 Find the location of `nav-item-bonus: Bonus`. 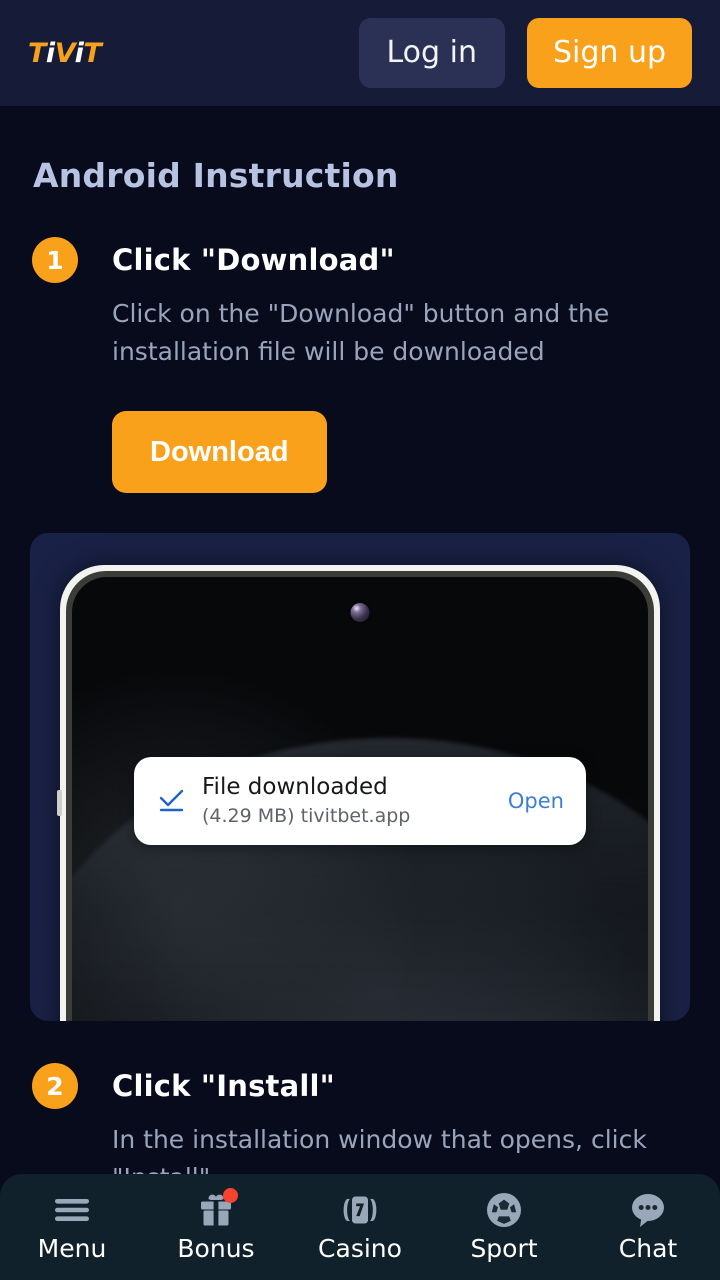

nav-item-bonus: Bonus is located at coordinates (216, 1227).